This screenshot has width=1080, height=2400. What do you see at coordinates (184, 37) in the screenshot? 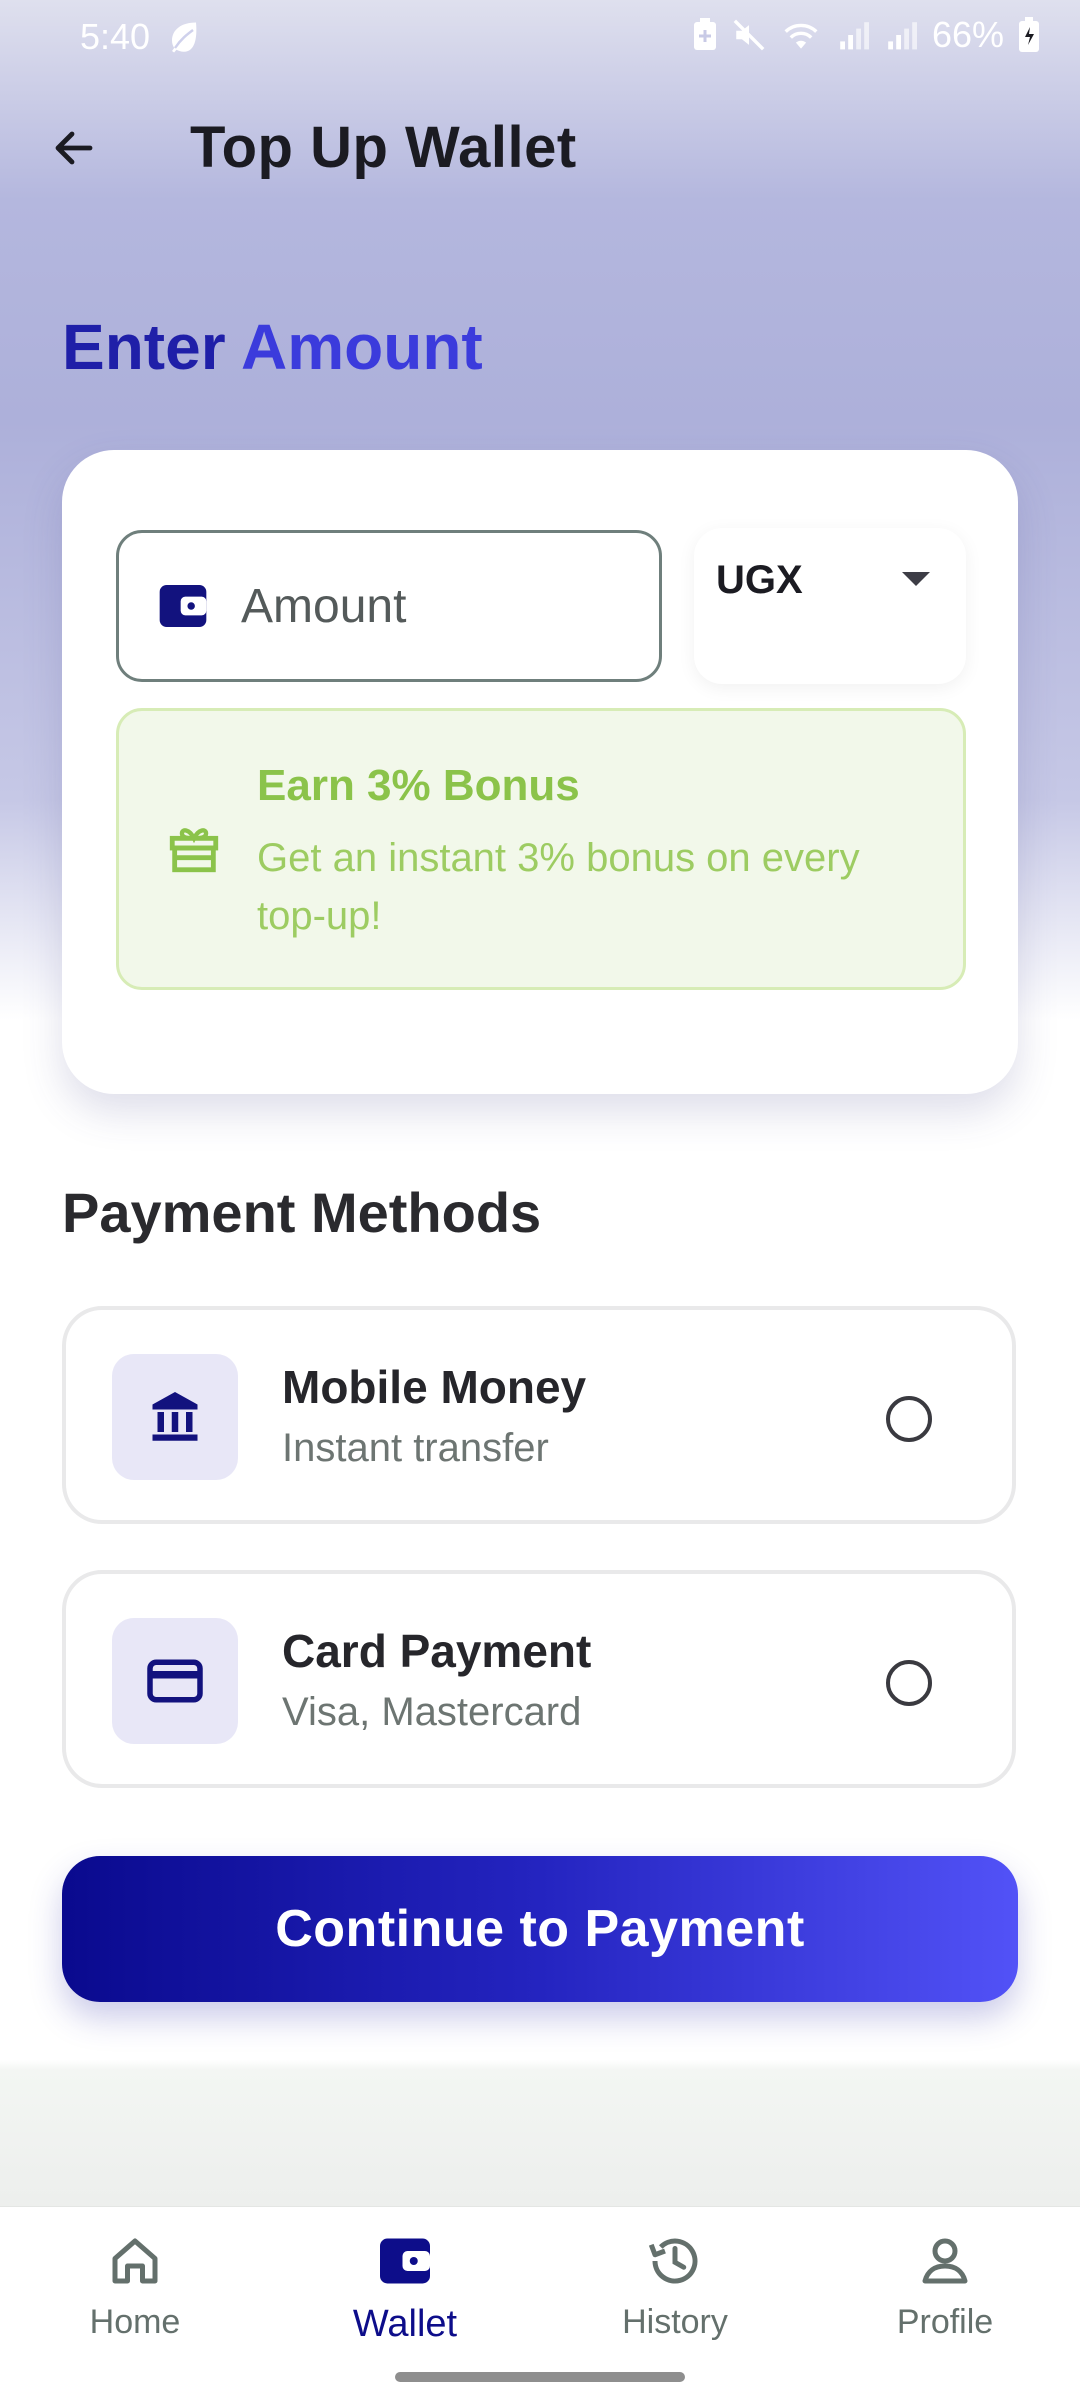
I see `leaf-icon` at bounding box center [184, 37].